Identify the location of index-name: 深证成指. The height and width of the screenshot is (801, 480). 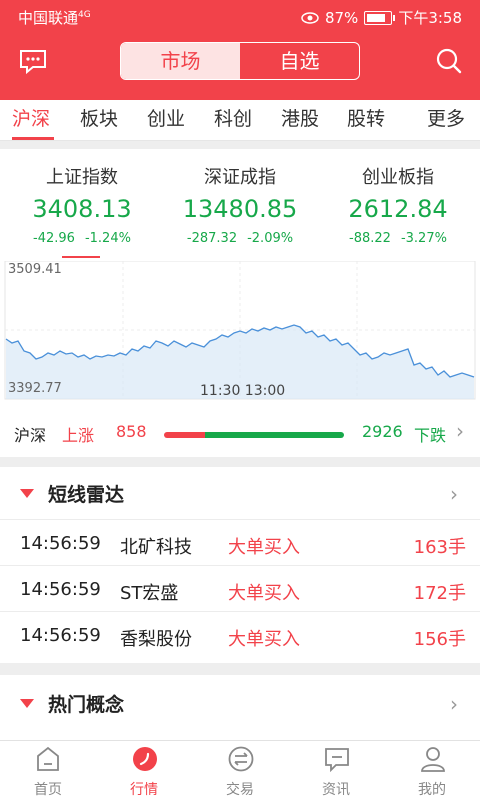
(240, 177).